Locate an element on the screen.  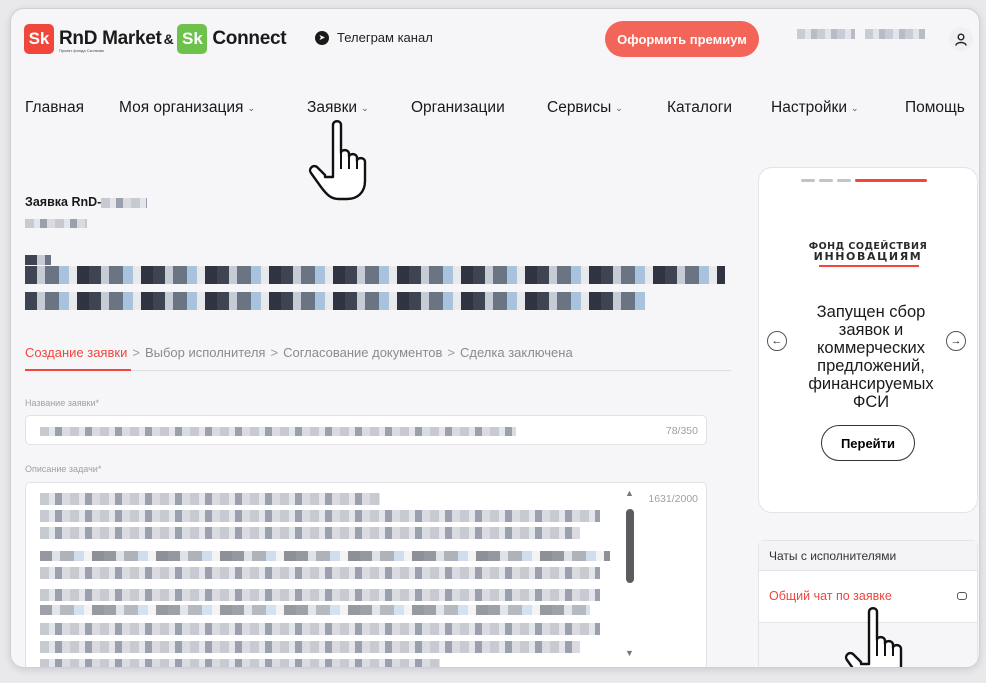
description-scrollbar-thumb is located at coordinates (630, 546).